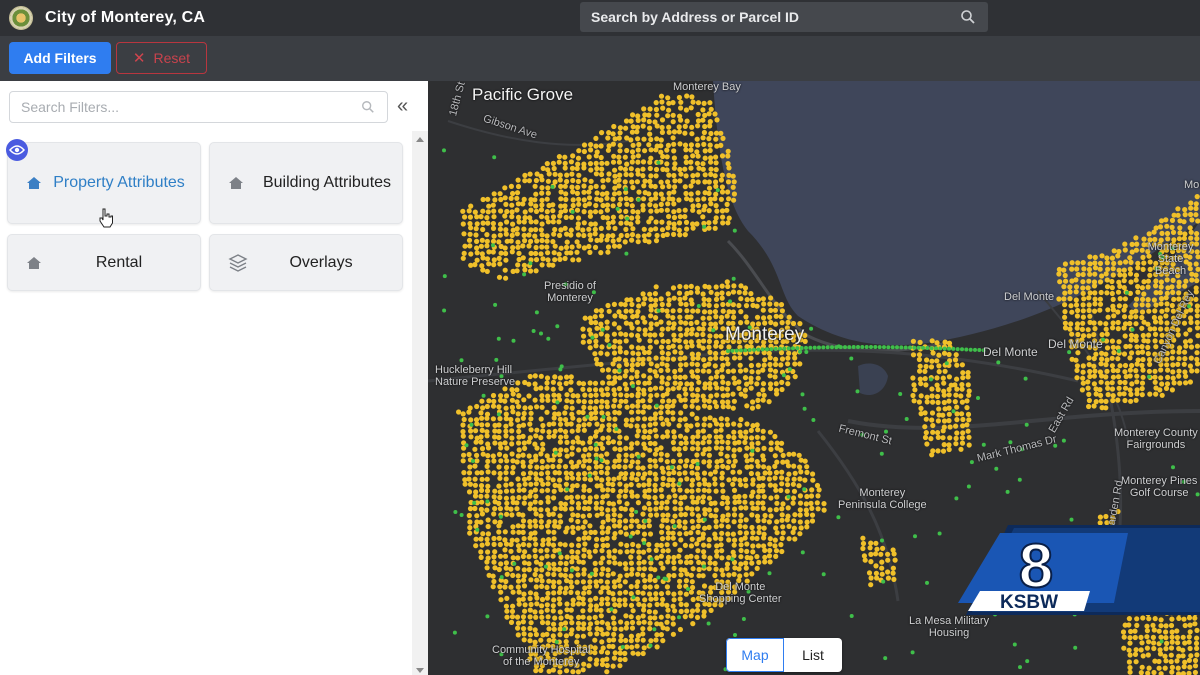  What do you see at coordinates (139, 58) in the screenshot?
I see `close-icon: ✕` at bounding box center [139, 58].